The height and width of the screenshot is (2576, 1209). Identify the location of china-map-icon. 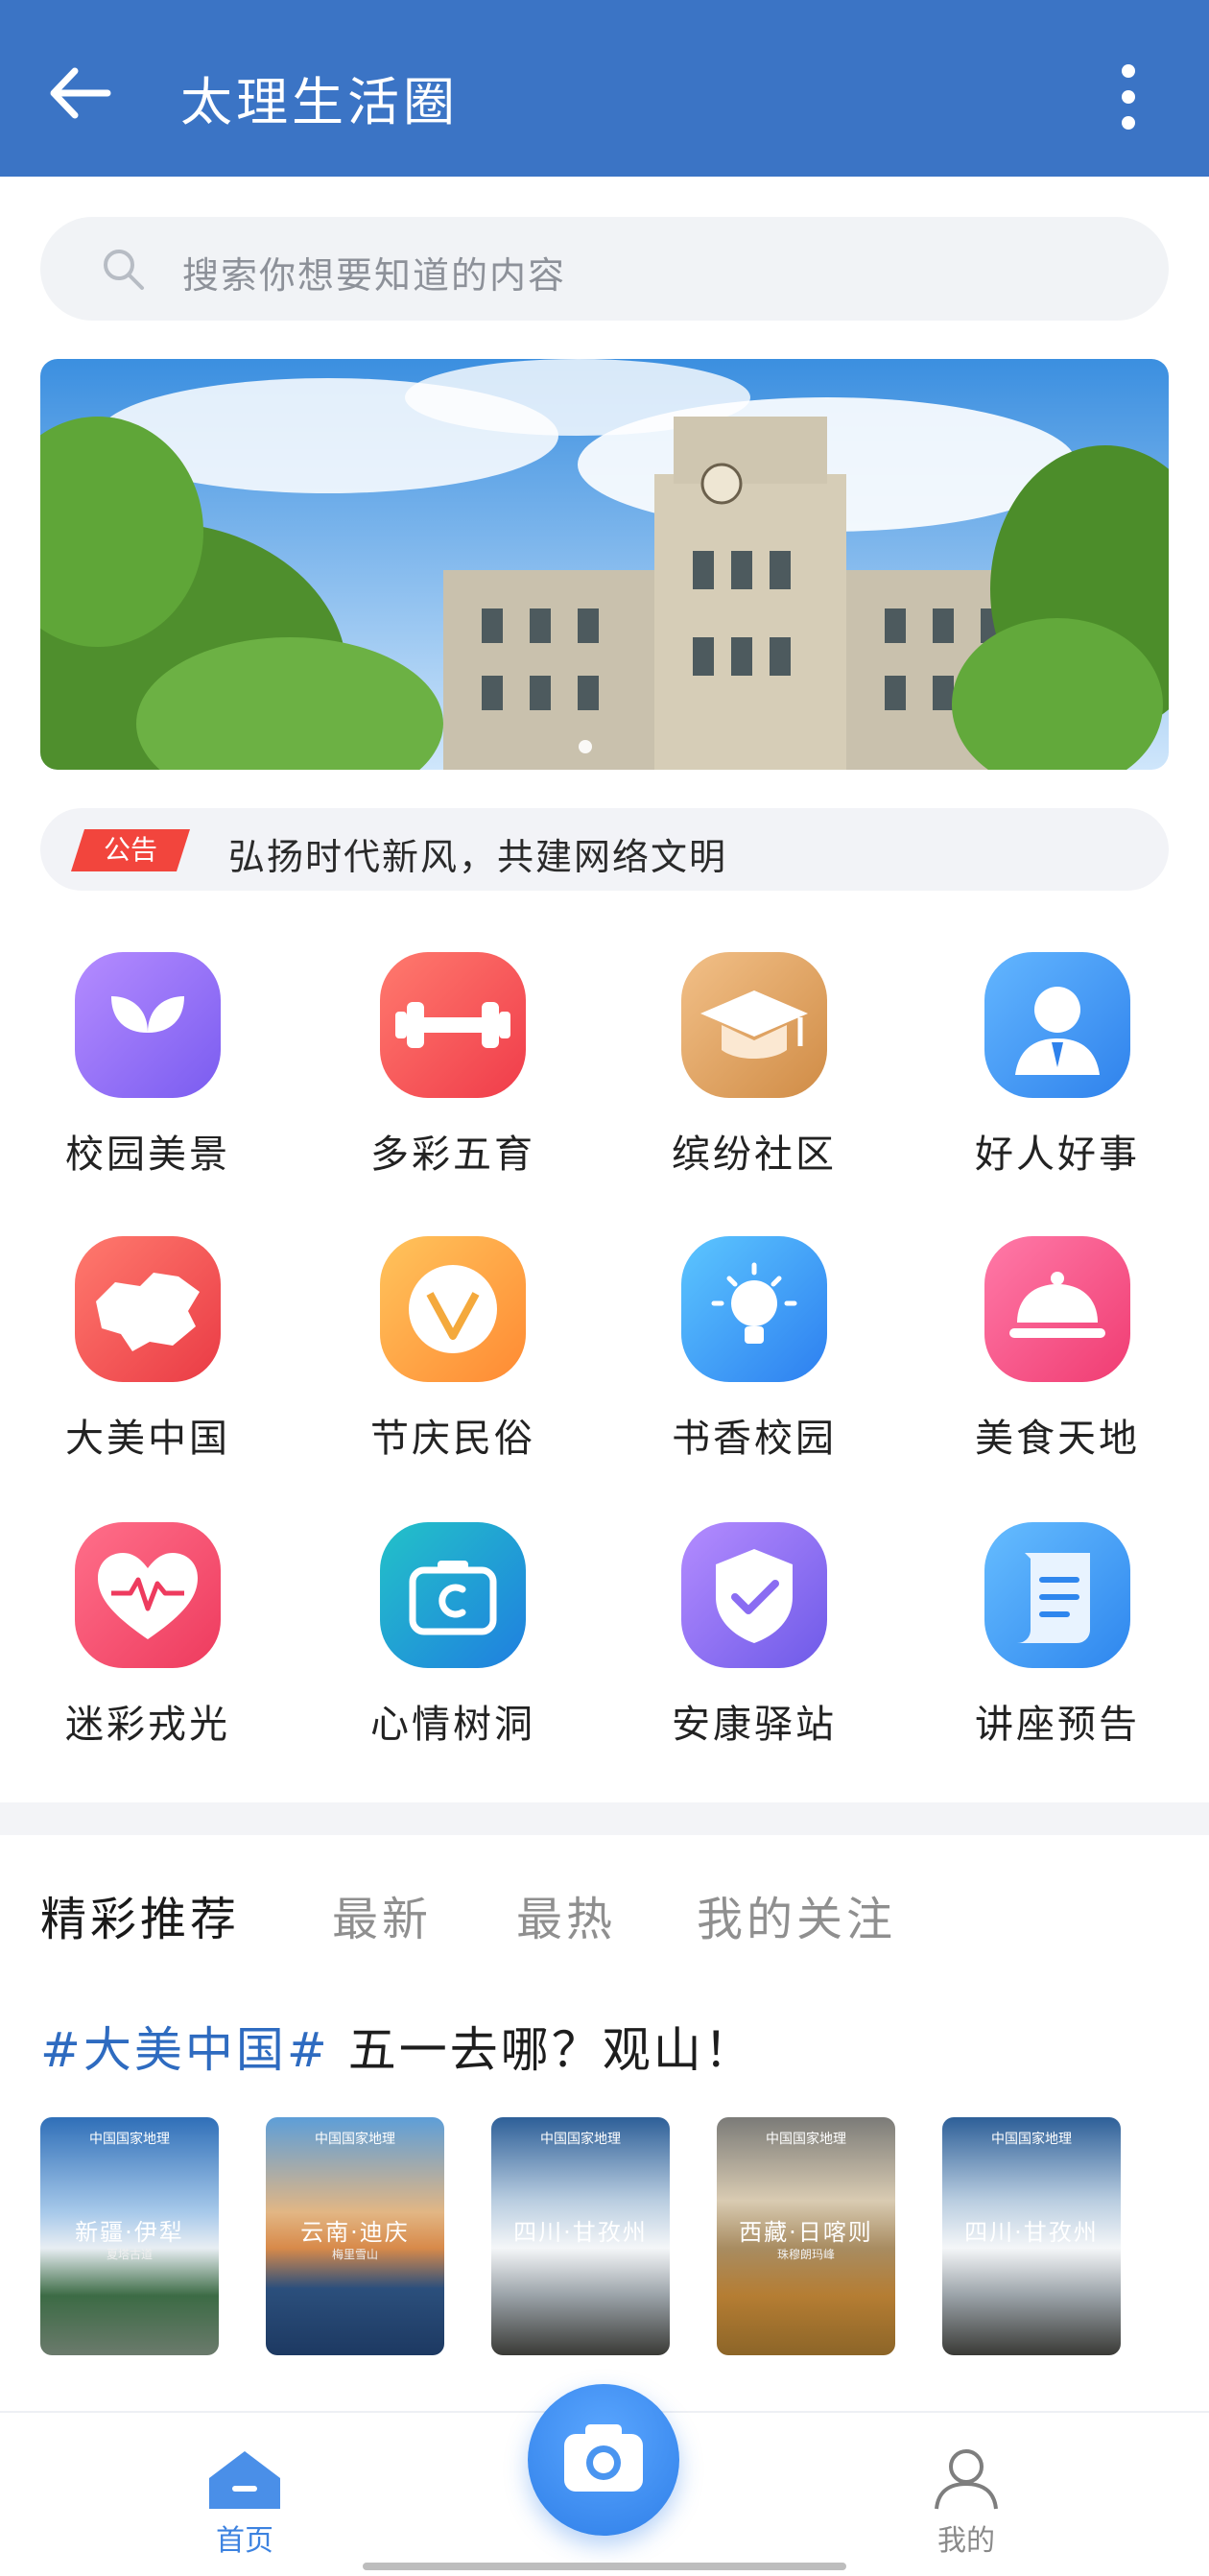
(148, 1309).